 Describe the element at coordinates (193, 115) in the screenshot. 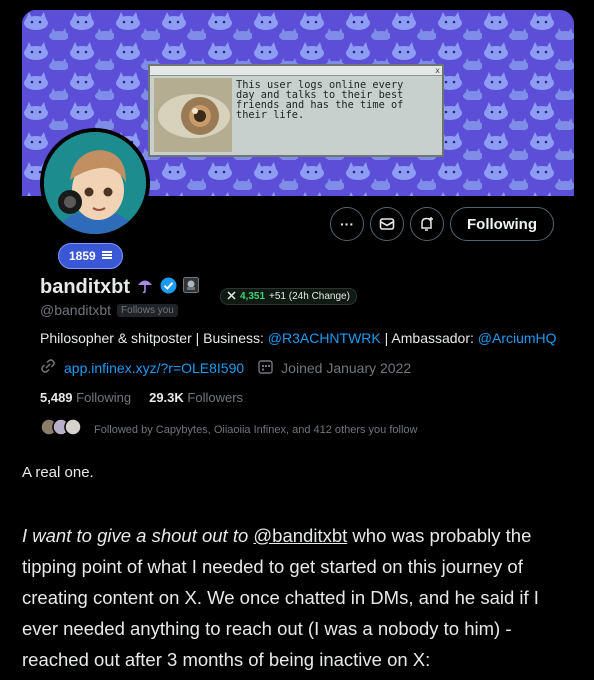

I see `eye-image` at that location.